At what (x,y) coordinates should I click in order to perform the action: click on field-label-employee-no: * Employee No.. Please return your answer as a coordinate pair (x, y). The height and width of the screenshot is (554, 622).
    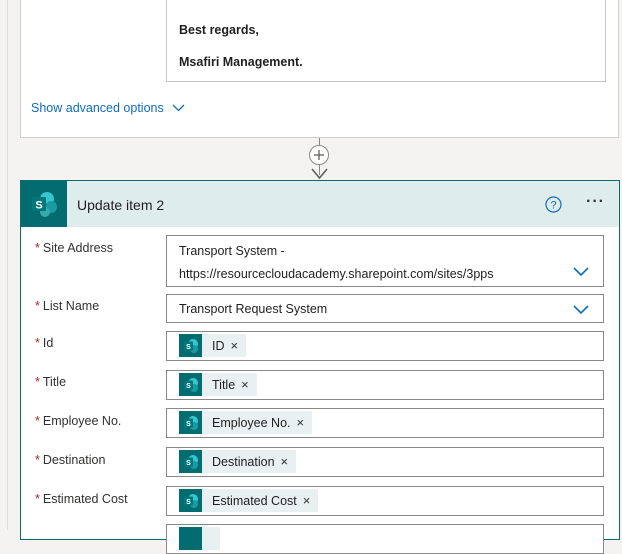
    Looking at the image, I should click on (78, 421).